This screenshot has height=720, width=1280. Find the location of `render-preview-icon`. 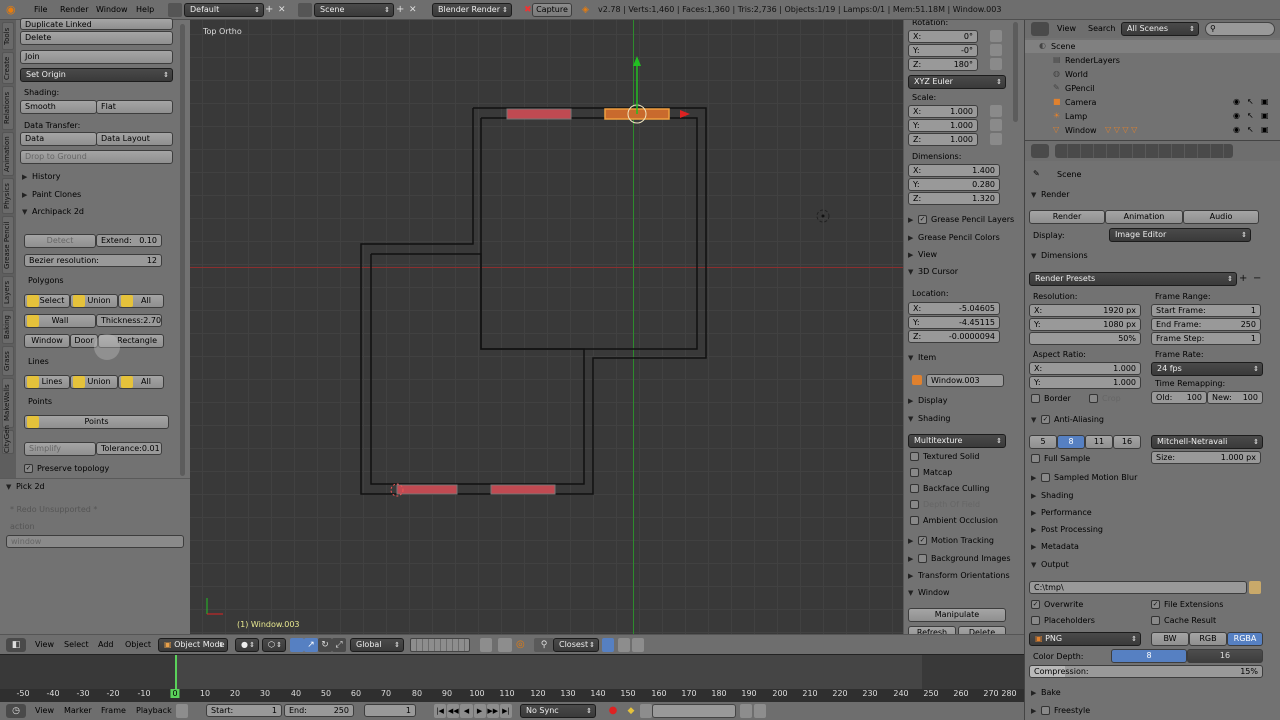

render-preview-icon is located at coordinates (505, 645).